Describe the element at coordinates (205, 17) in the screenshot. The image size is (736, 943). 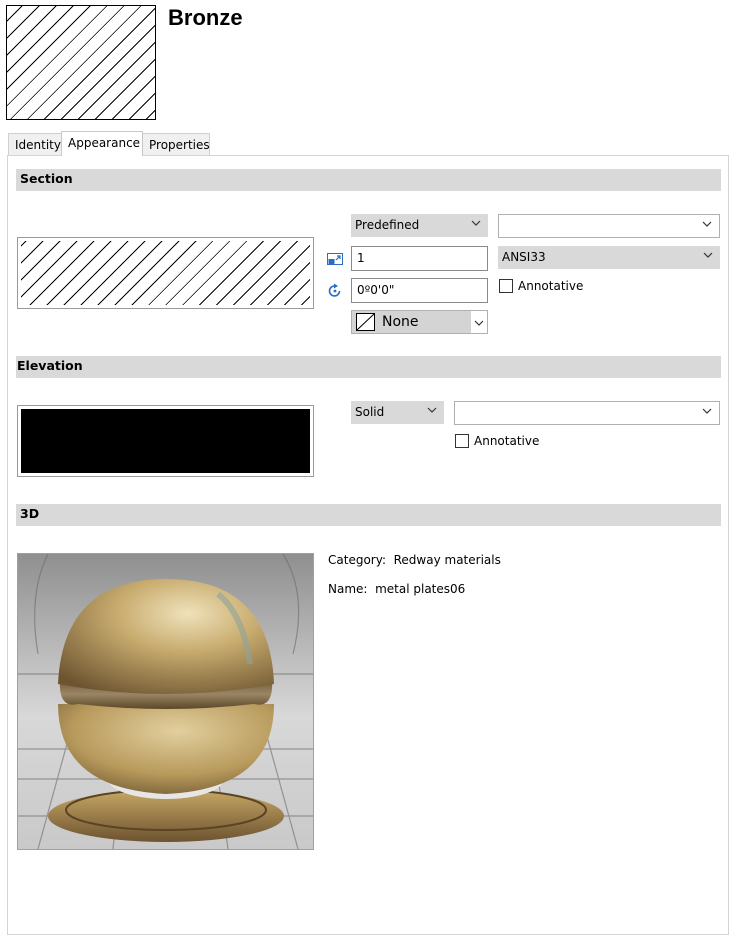
I see `material-title: Bronze` at that location.